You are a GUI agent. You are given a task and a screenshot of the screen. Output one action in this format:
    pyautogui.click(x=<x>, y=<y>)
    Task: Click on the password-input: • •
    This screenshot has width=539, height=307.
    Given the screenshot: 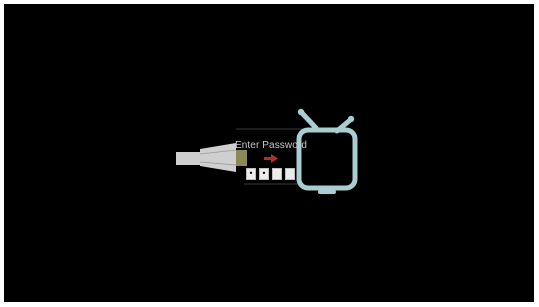 What is the action you would take?
    pyautogui.click(x=270, y=174)
    